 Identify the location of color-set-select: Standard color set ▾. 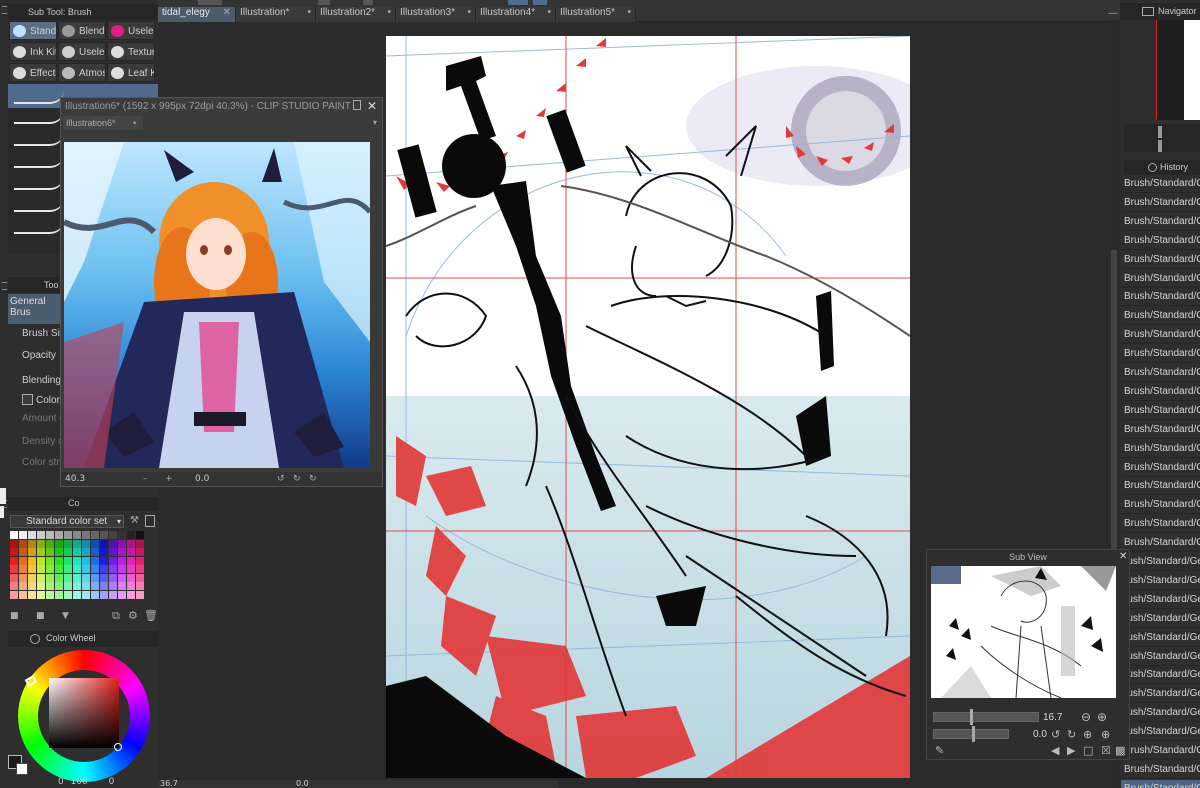
(67, 521).